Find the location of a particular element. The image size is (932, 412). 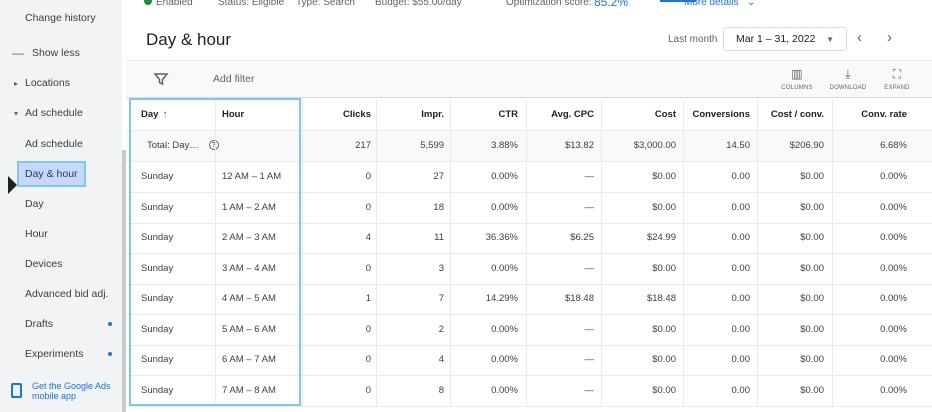

total-conversions: 14.50 is located at coordinates (738, 145).